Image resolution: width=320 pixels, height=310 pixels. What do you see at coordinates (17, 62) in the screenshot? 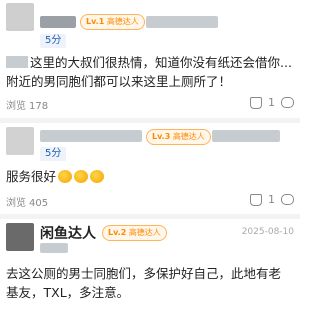
I see `blurred-text` at bounding box center [17, 62].